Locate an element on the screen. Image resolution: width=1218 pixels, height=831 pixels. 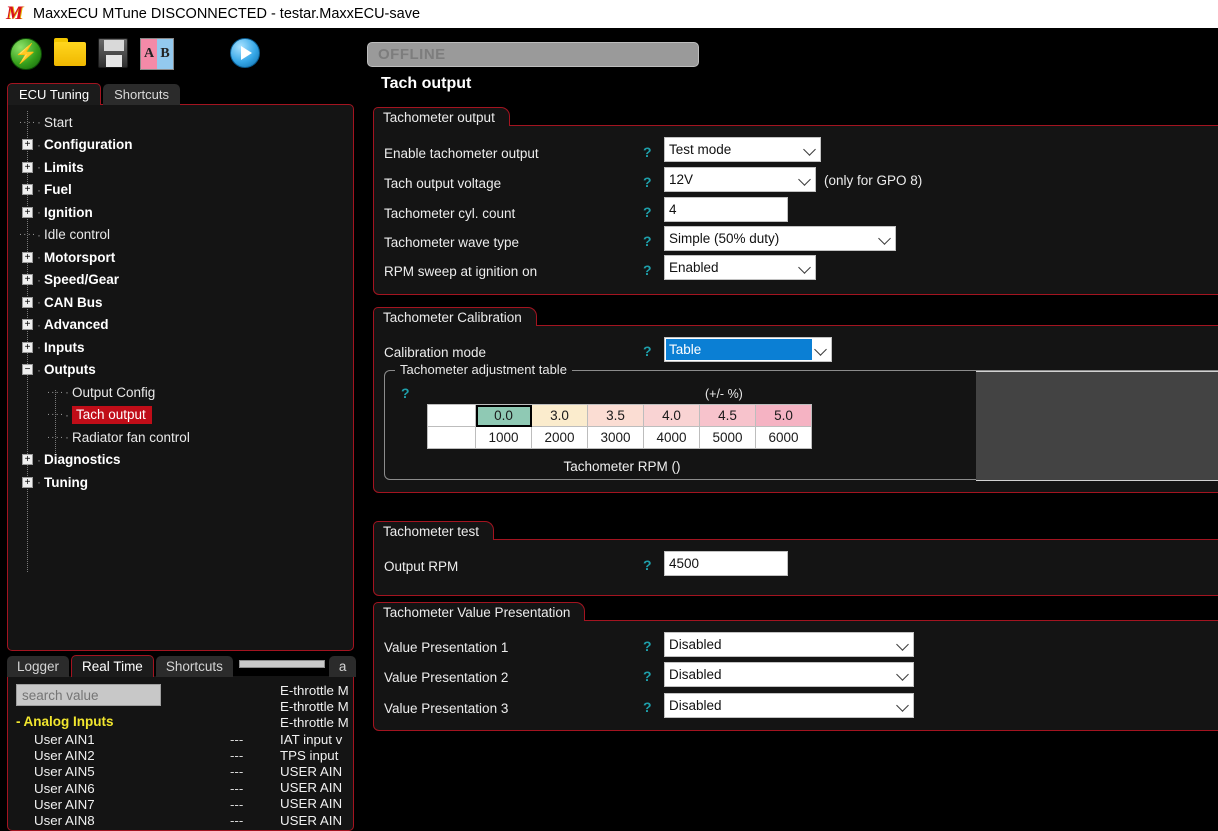
tree-item-inputs: + · Inputs is located at coordinates (180, 347).